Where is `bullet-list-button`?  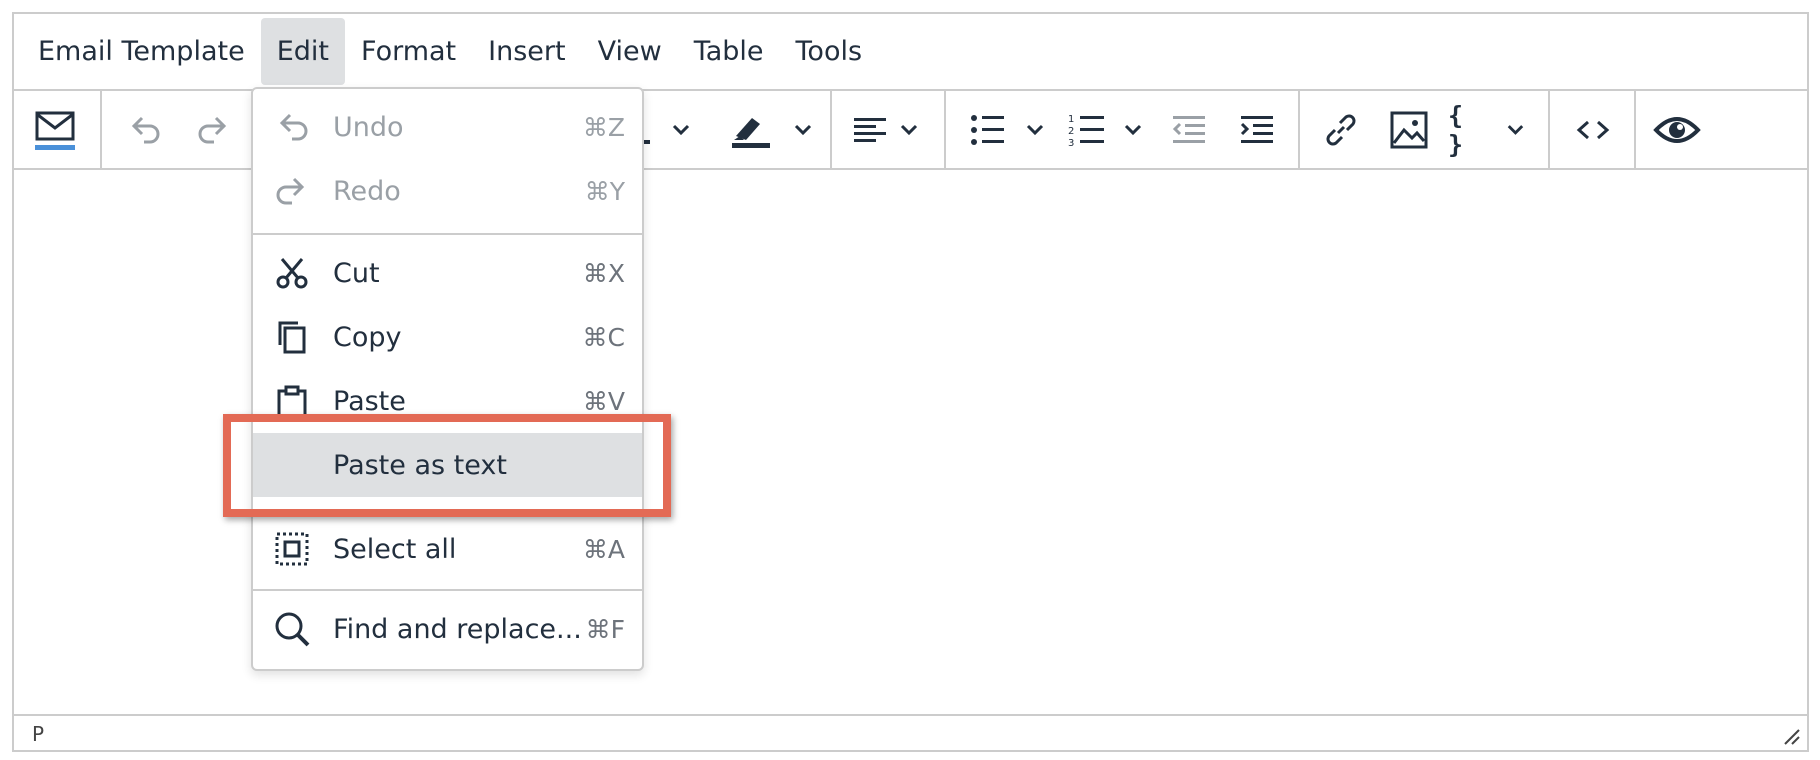
bullet-list-button is located at coordinates (1009, 129).